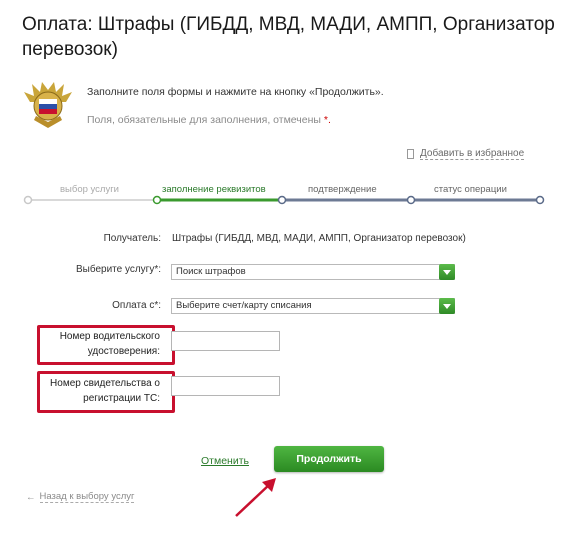 The height and width of the screenshot is (534, 587). I want to click on step-label-confirmation: подтверждение, so click(342, 189).